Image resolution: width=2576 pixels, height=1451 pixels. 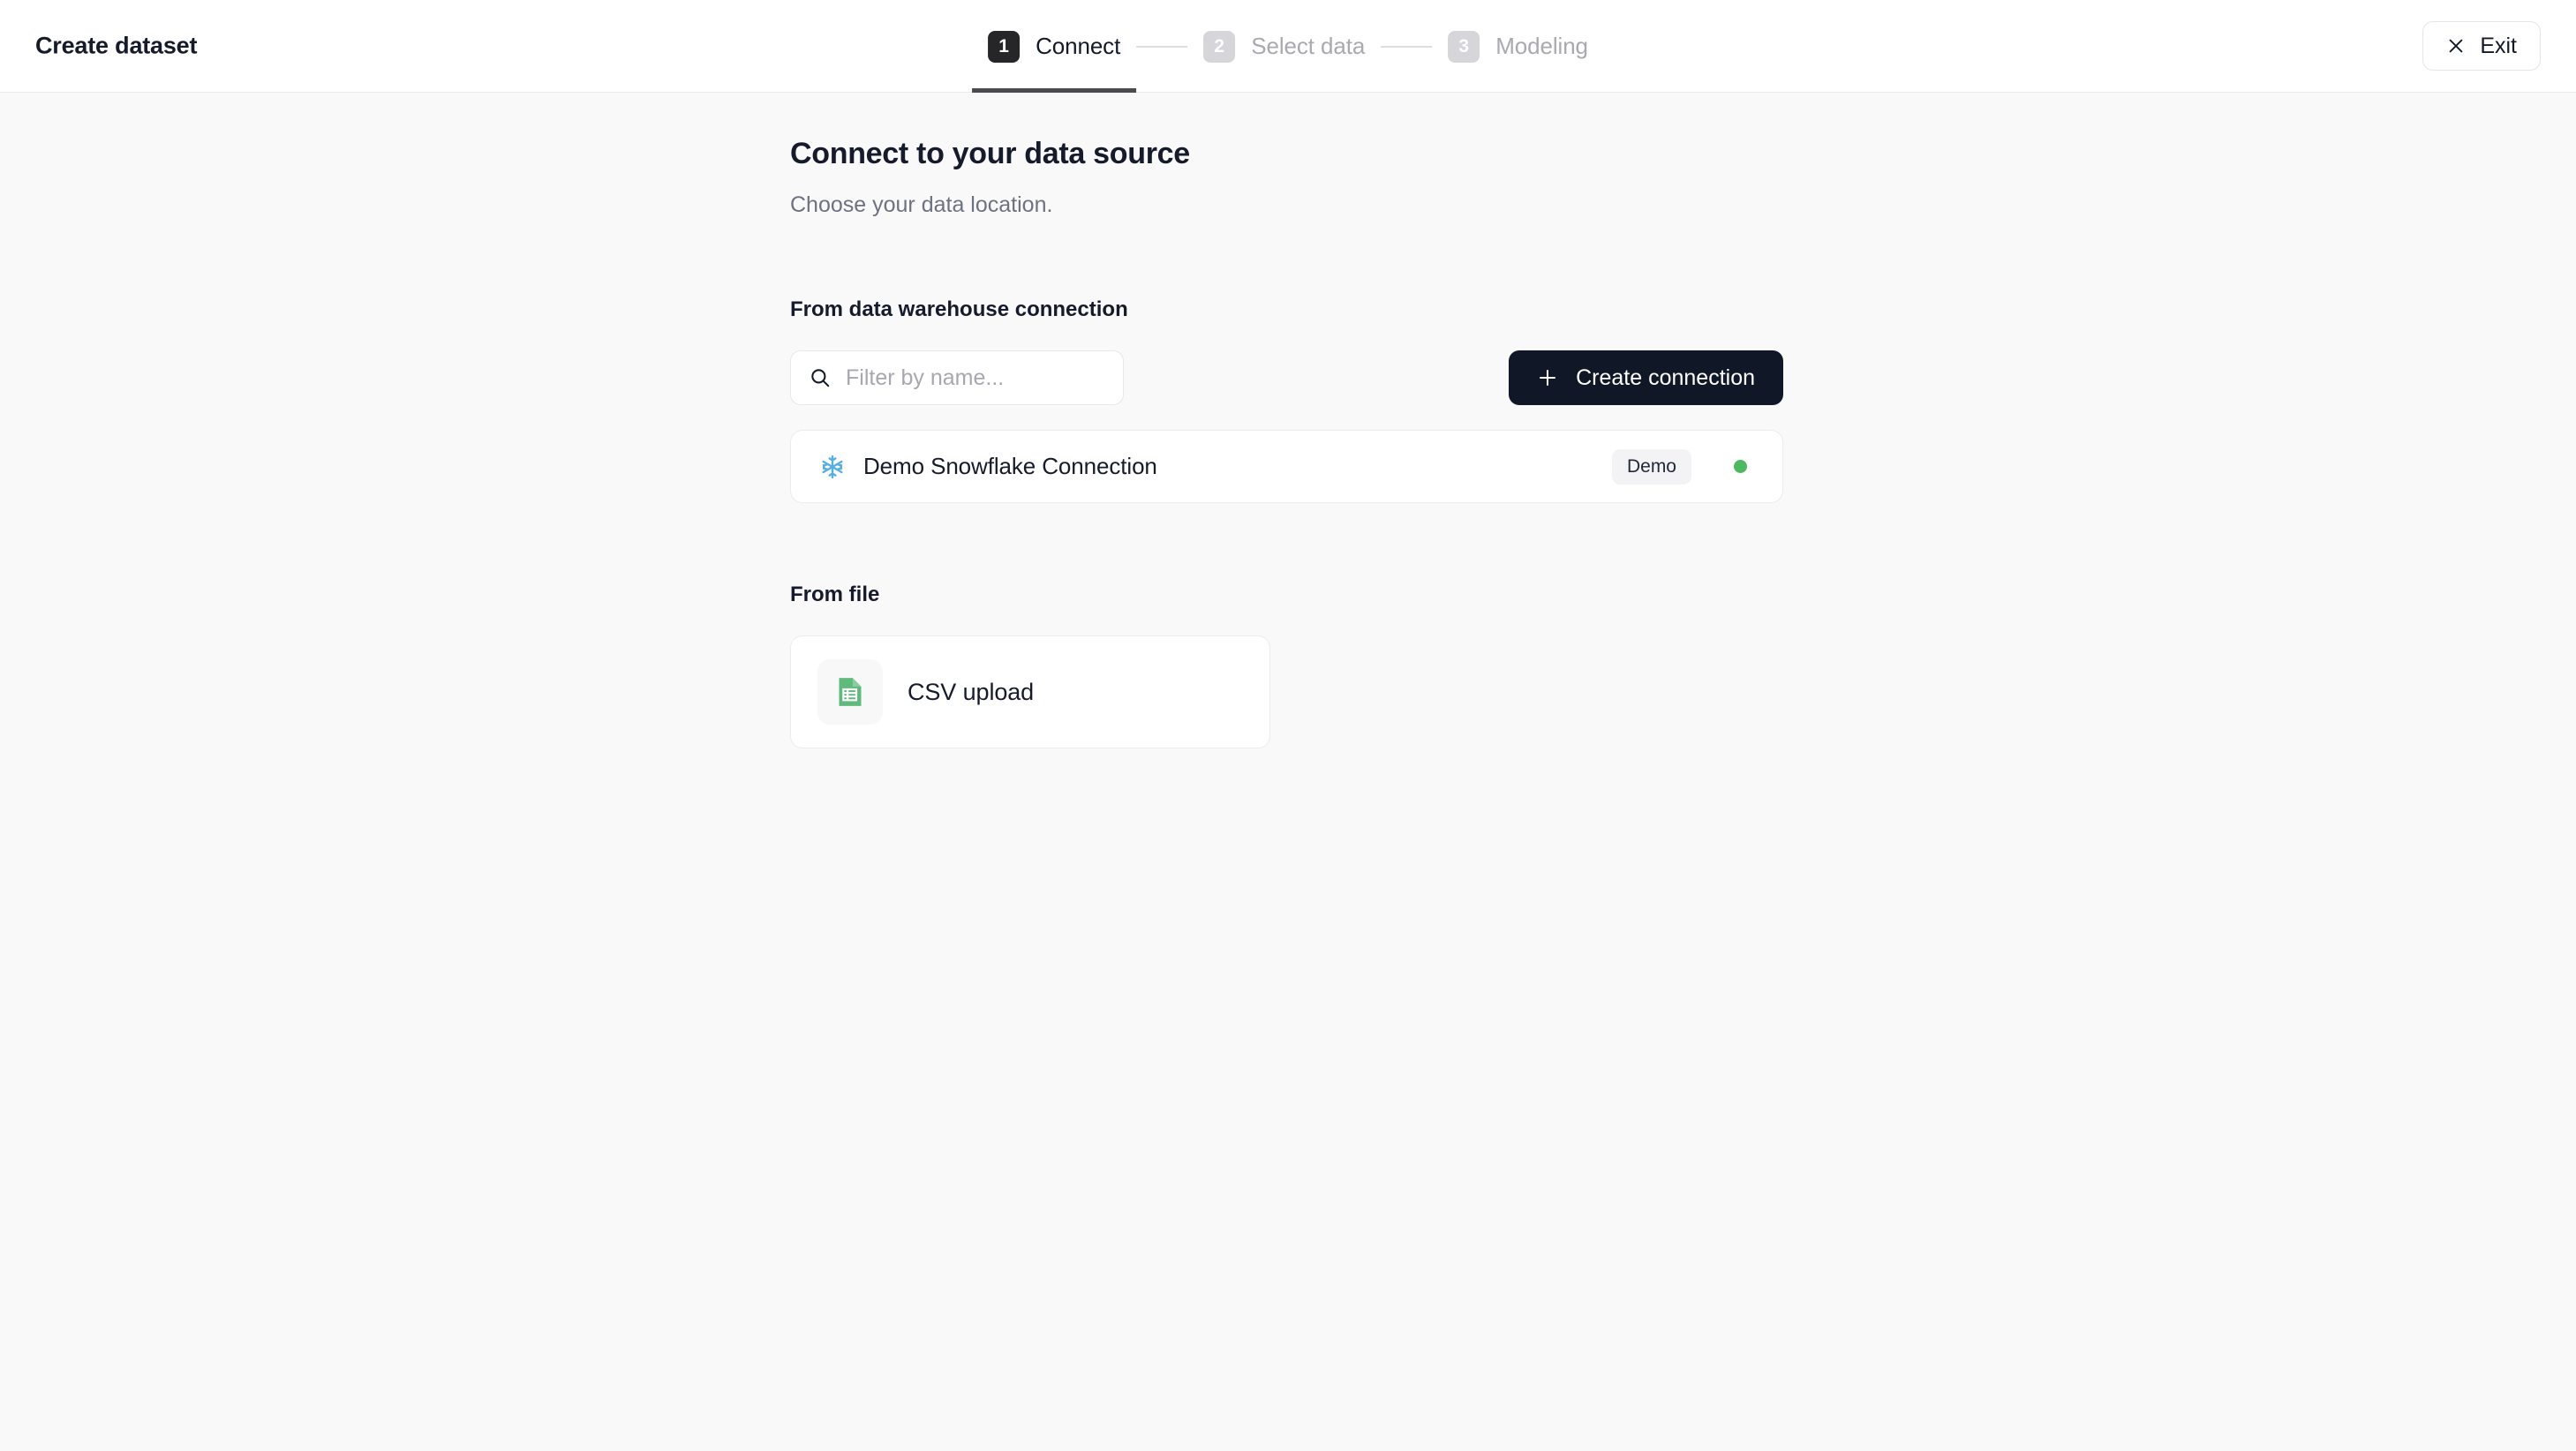 I want to click on content-subheading: Choose your data location., so click(x=922, y=205).